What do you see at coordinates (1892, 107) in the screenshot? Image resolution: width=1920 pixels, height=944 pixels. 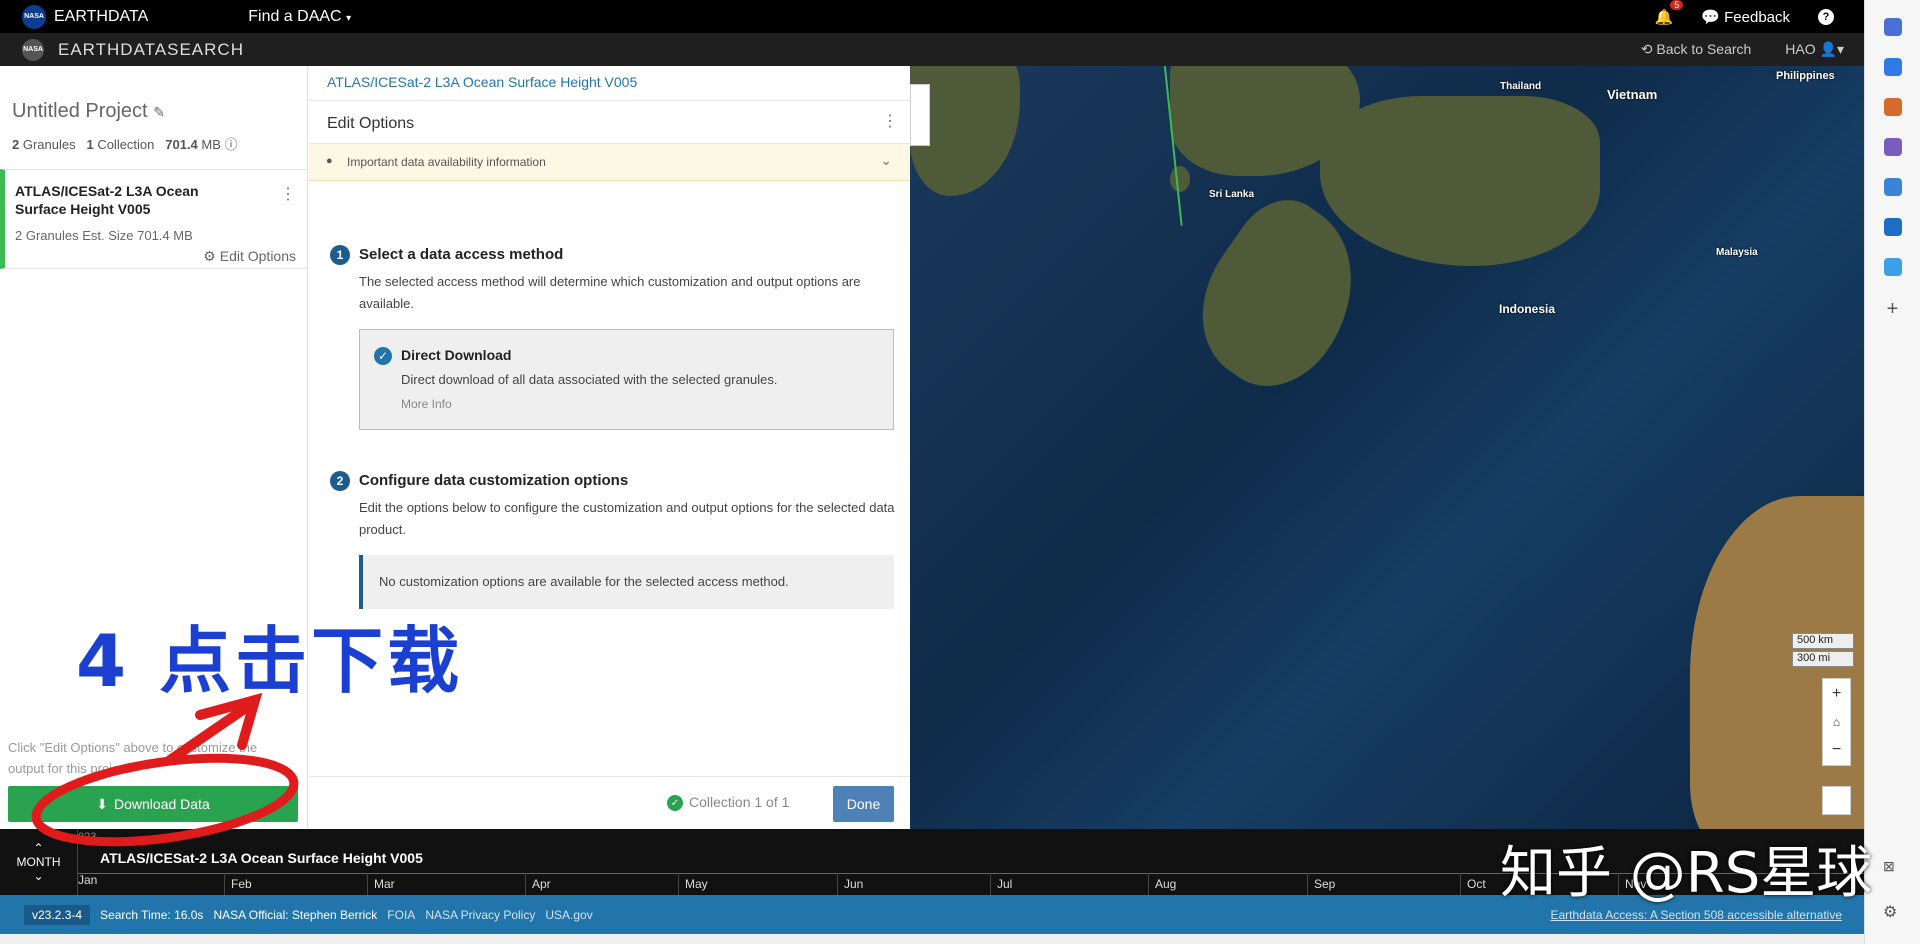 I see `briefcase-icon` at bounding box center [1892, 107].